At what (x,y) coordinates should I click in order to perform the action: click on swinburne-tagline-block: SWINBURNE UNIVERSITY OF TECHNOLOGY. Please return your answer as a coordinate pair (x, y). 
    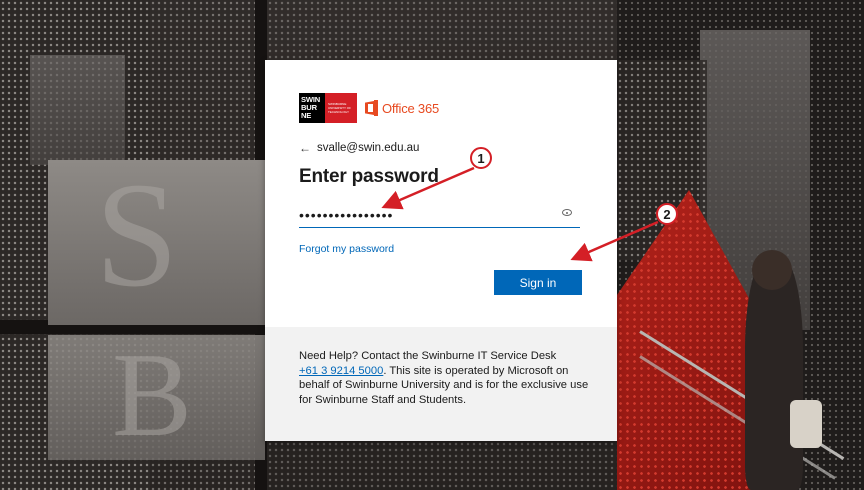
    Looking at the image, I should click on (341, 108).